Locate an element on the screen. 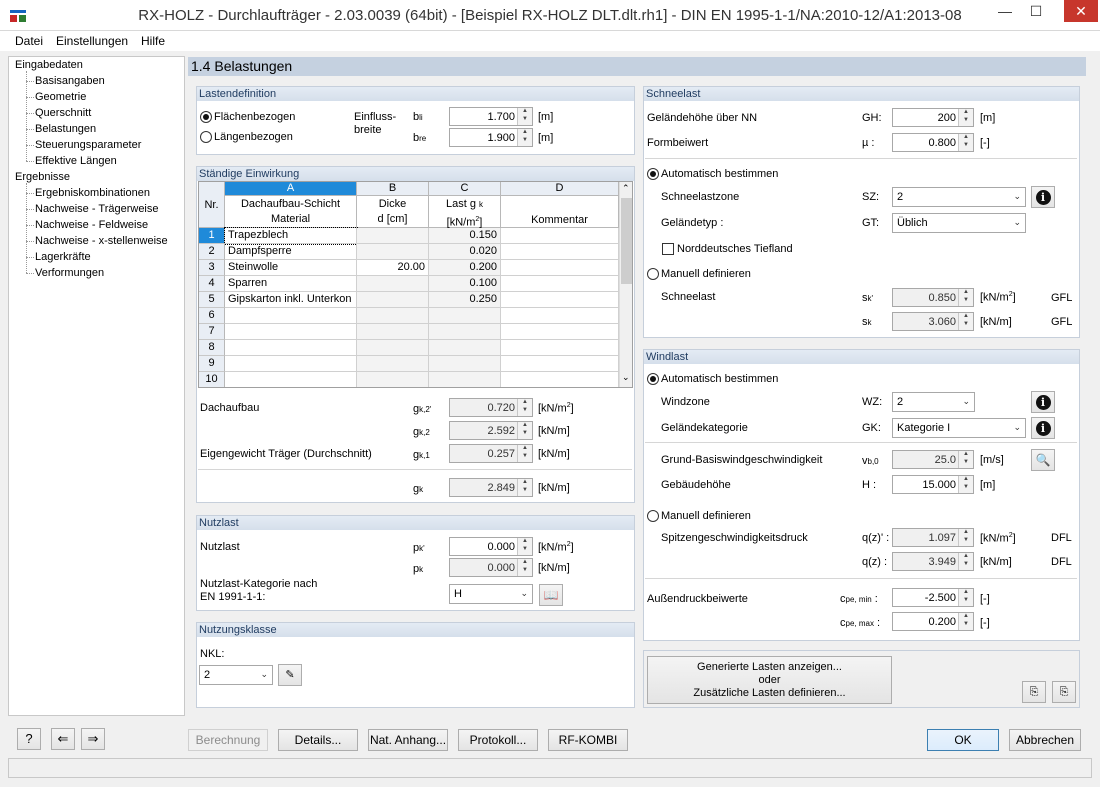 Image resolution: width=1100 pixels, height=787 pixels. row-number: 4 is located at coordinates (212, 284).